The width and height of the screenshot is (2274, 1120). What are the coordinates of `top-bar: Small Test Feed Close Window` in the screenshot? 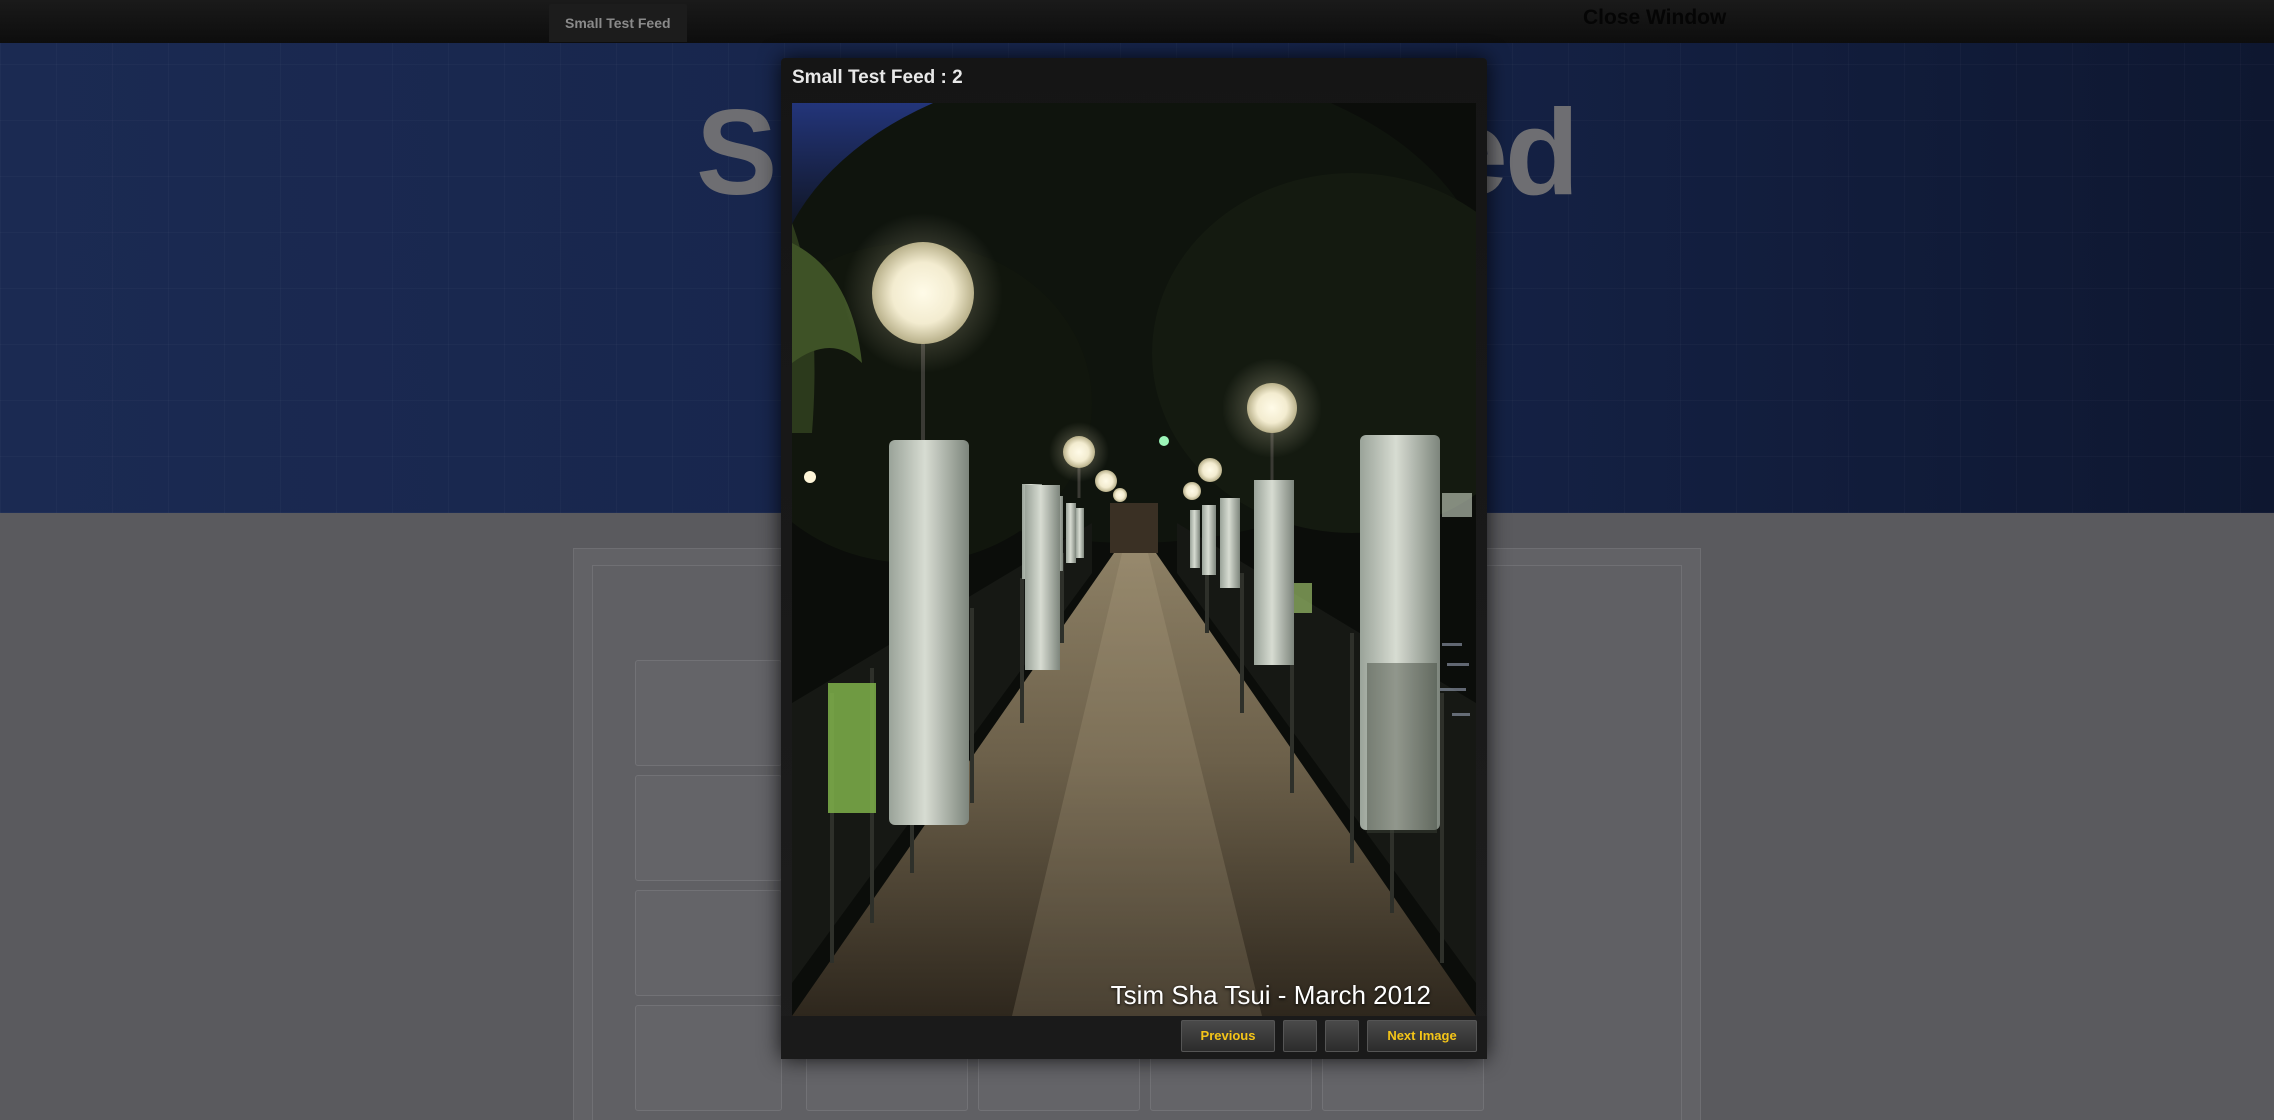 It's located at (1137, 22).